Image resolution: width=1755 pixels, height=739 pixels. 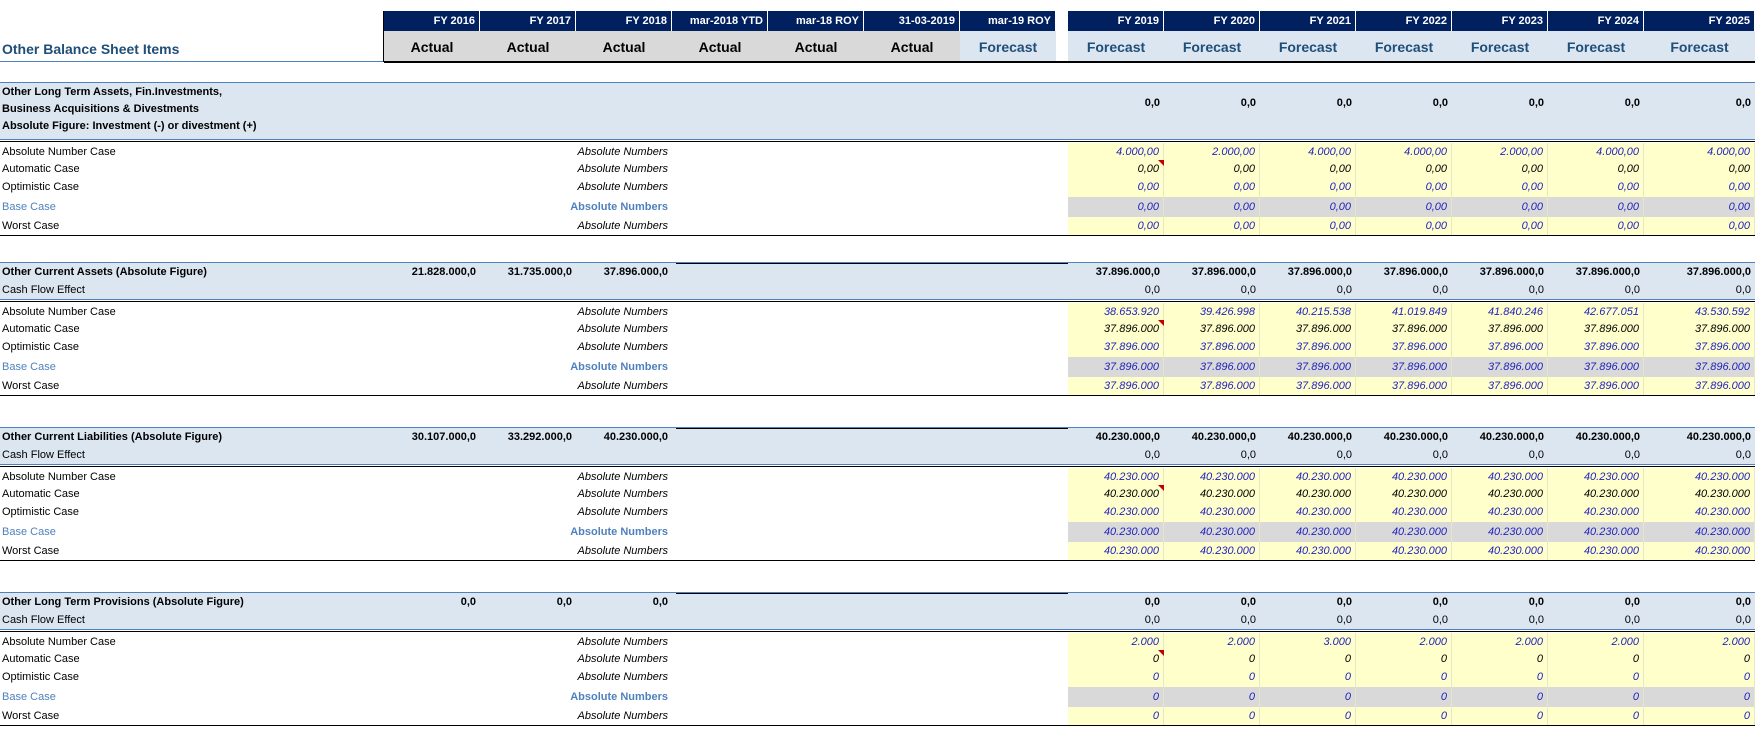 I want to click on column-header-5: 31-03-2019, so click(x=912, y=21).